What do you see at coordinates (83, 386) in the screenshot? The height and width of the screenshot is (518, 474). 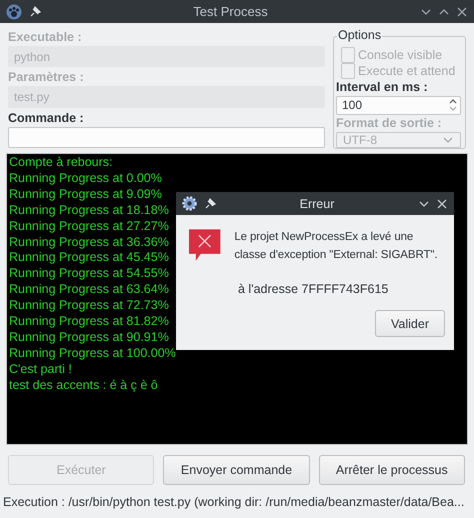 I see `console-line: test des accents : é à ç è ô` at bounding box center [83, 386].